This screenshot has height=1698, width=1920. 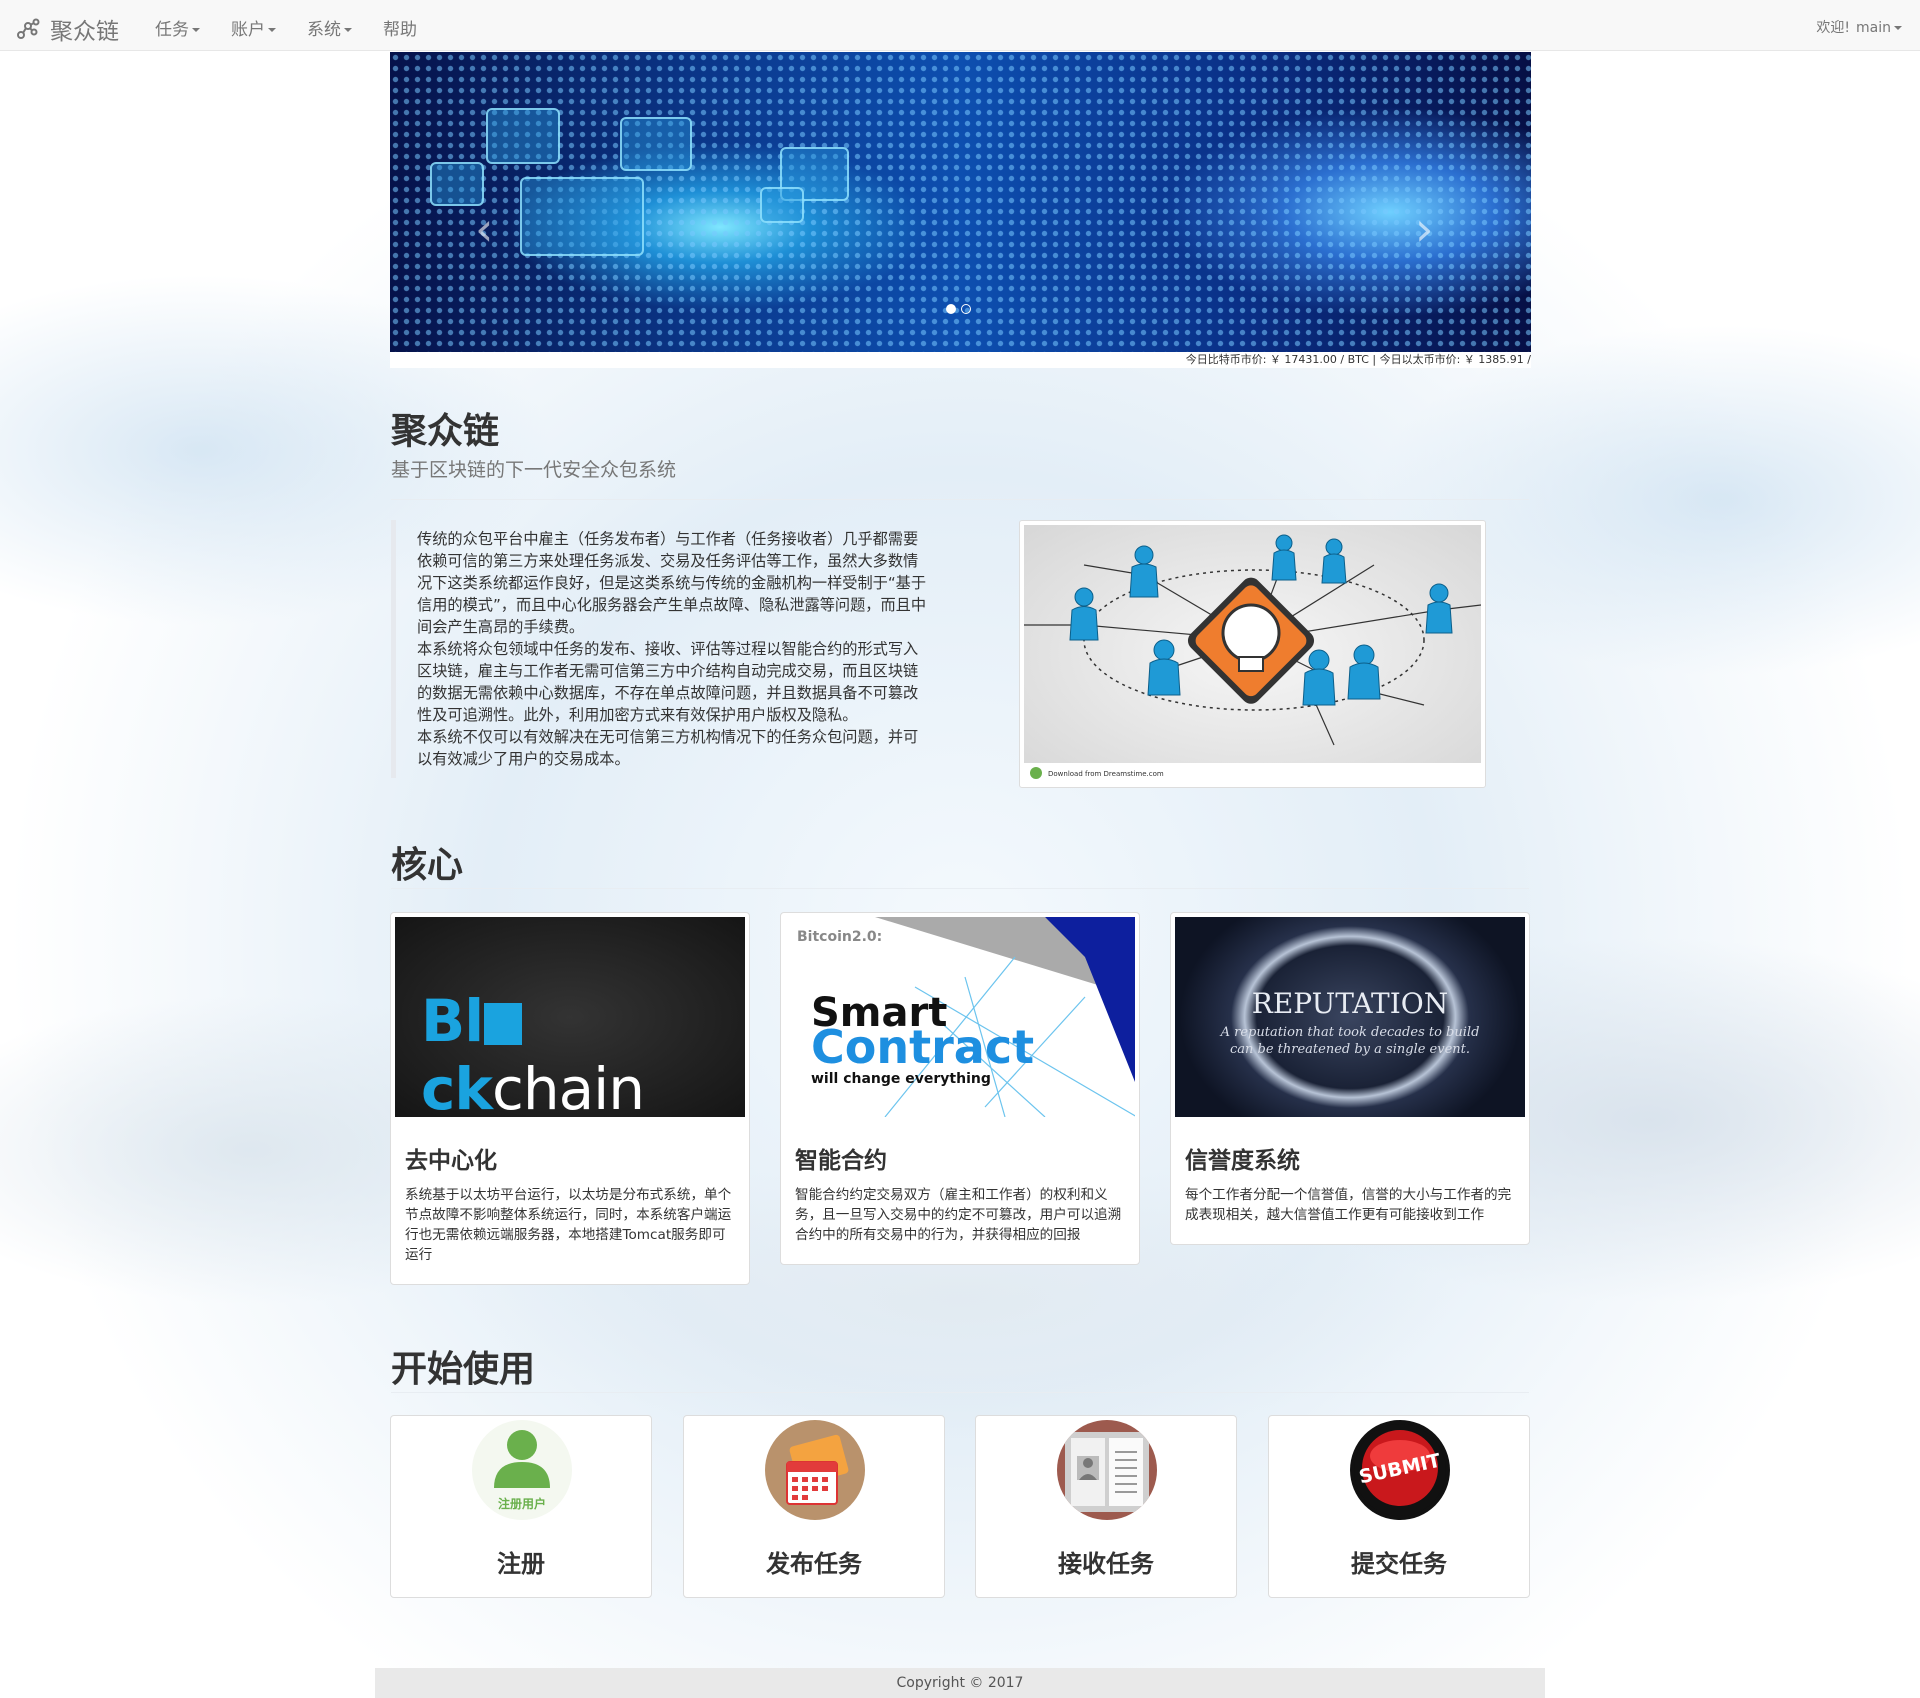 I want to click on card-title: 智能合约, so click(x=841, y=1161).